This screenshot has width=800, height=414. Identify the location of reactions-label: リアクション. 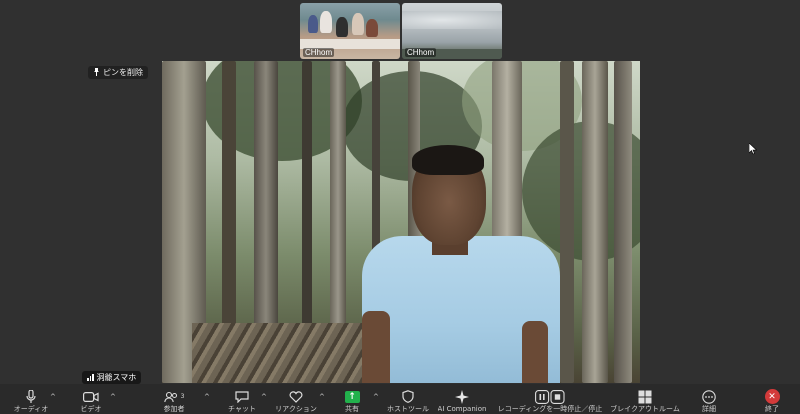
(296, 409).